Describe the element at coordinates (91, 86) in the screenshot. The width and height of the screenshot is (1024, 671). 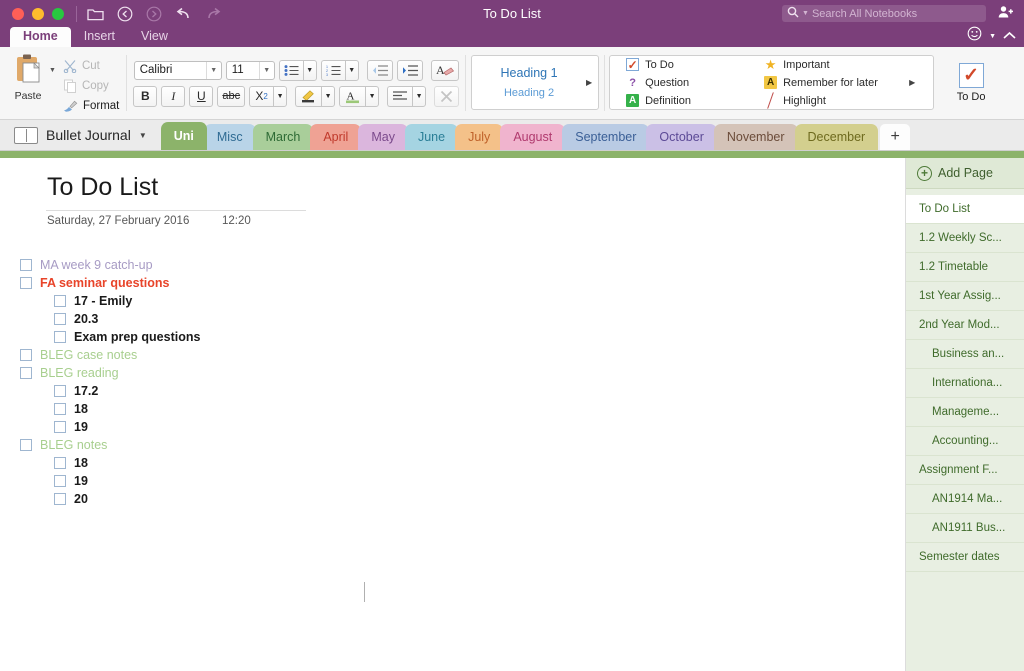
I see `copy-button: Copy` at that location.